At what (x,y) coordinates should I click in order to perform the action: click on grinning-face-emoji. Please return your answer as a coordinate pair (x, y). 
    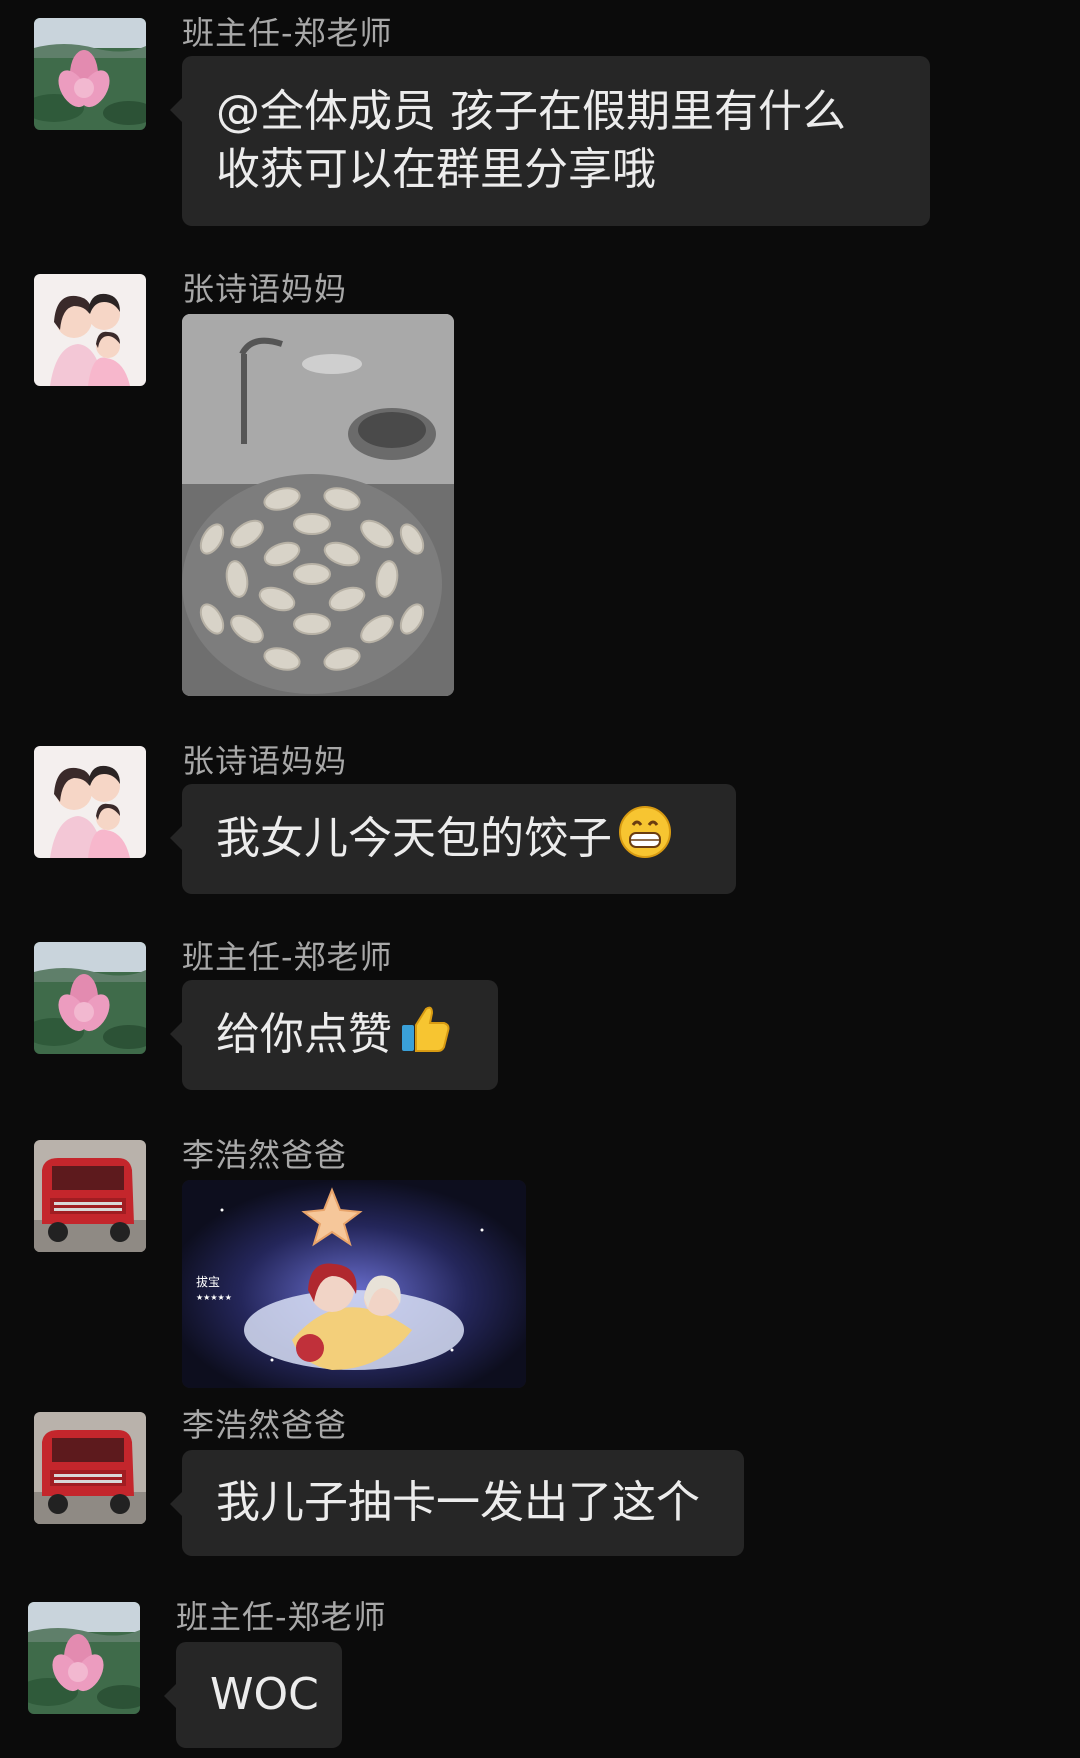
    Looking at the image, I should click on (645, 839).